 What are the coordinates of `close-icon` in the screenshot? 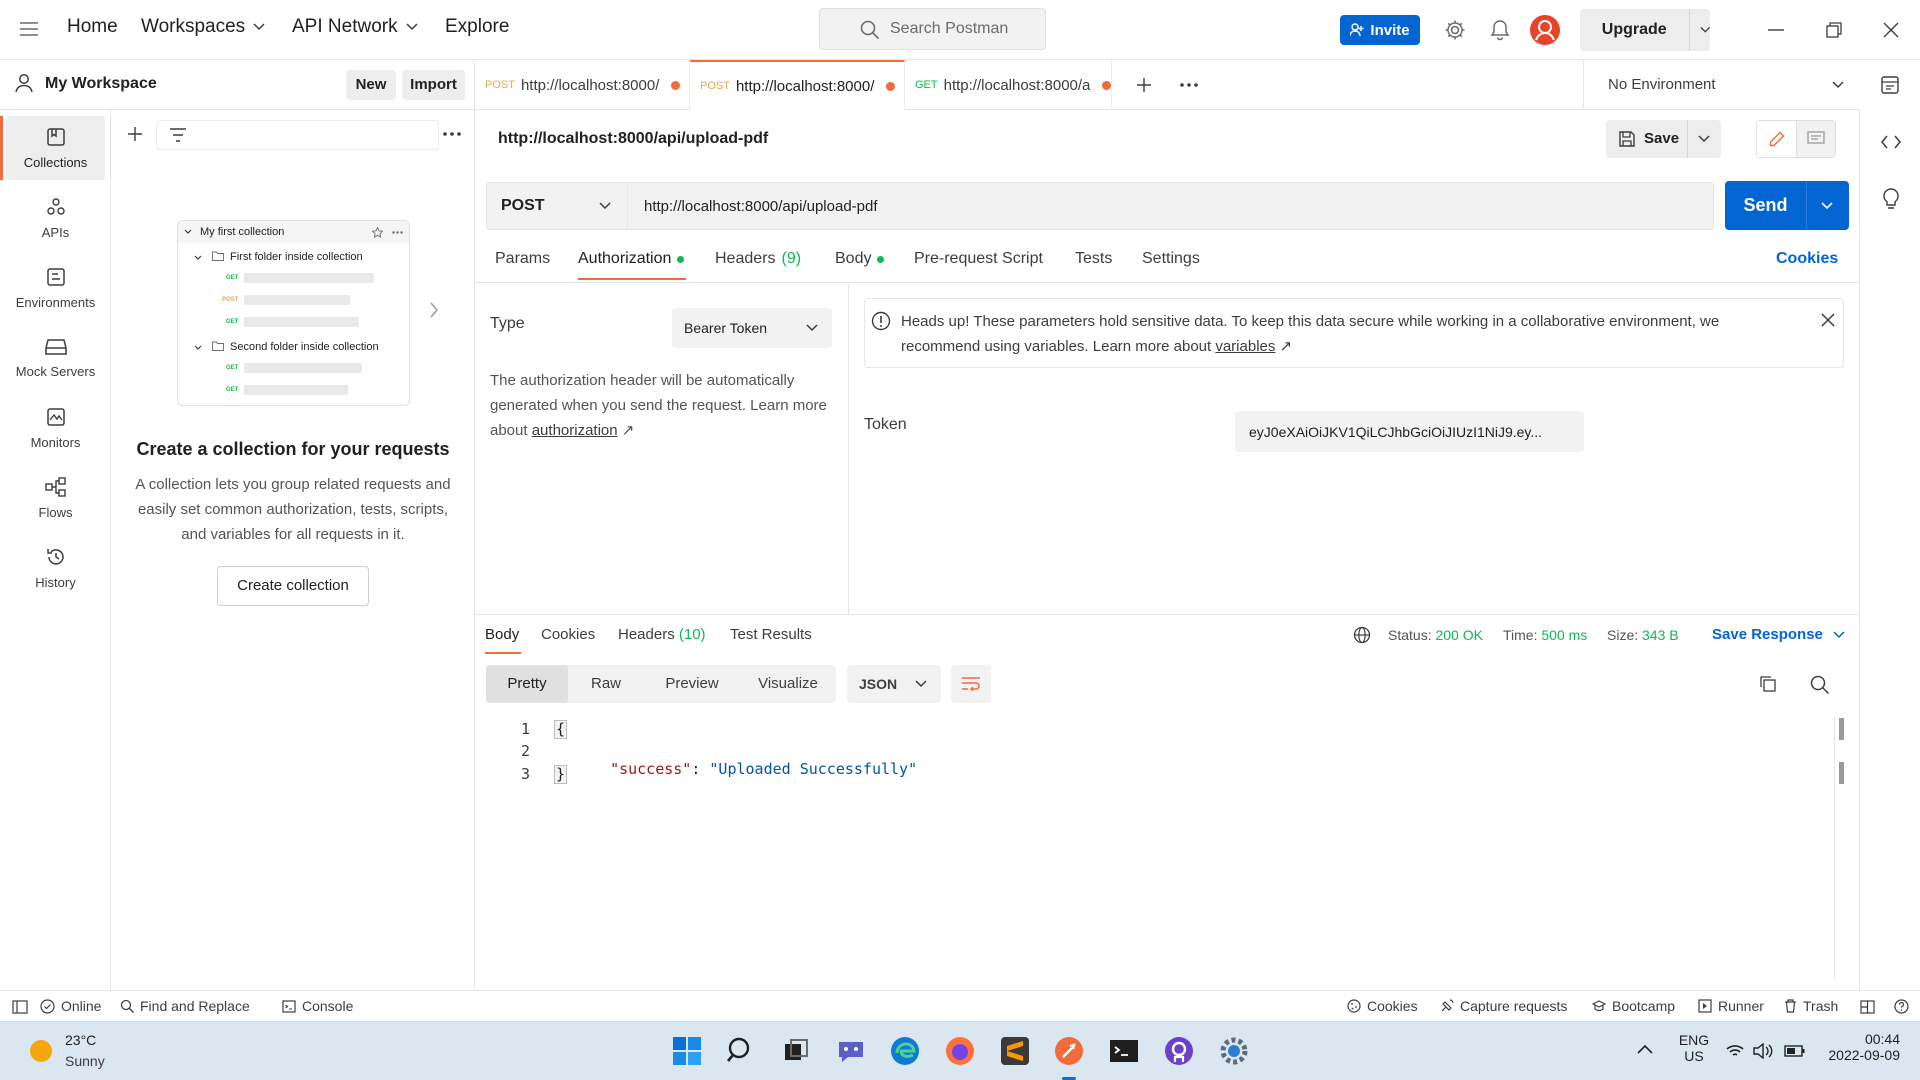 It's located at (1828, 320).